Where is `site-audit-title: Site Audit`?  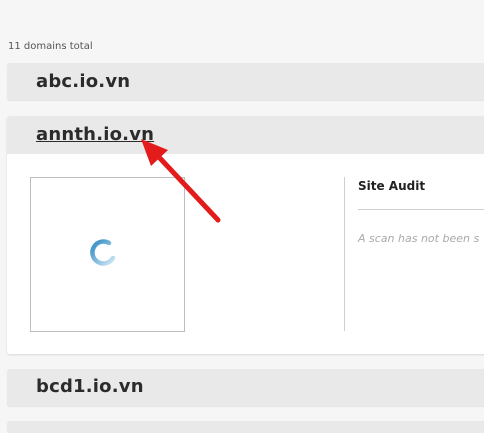
site-audit-title: Site Audit is located at coordinates (392, 186).